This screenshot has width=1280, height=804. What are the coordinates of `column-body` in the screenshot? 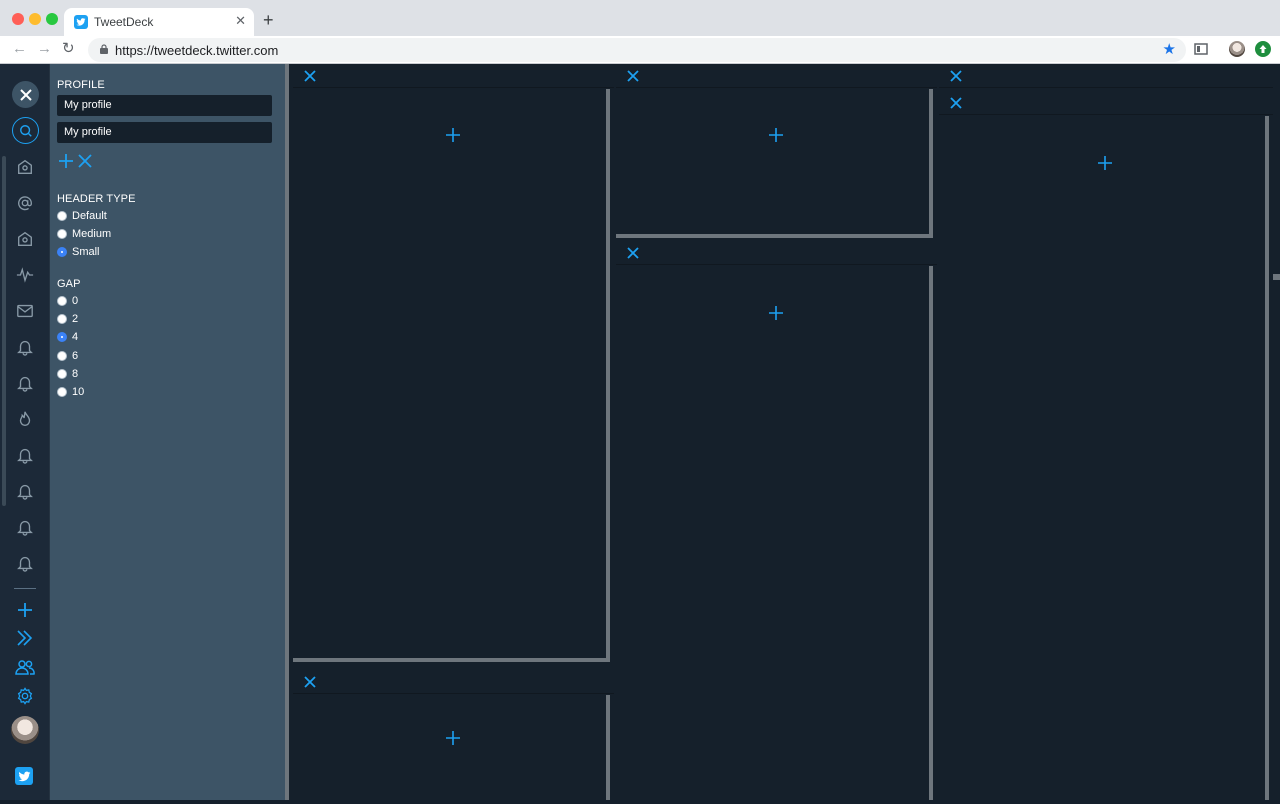 It's located at (774, 163).